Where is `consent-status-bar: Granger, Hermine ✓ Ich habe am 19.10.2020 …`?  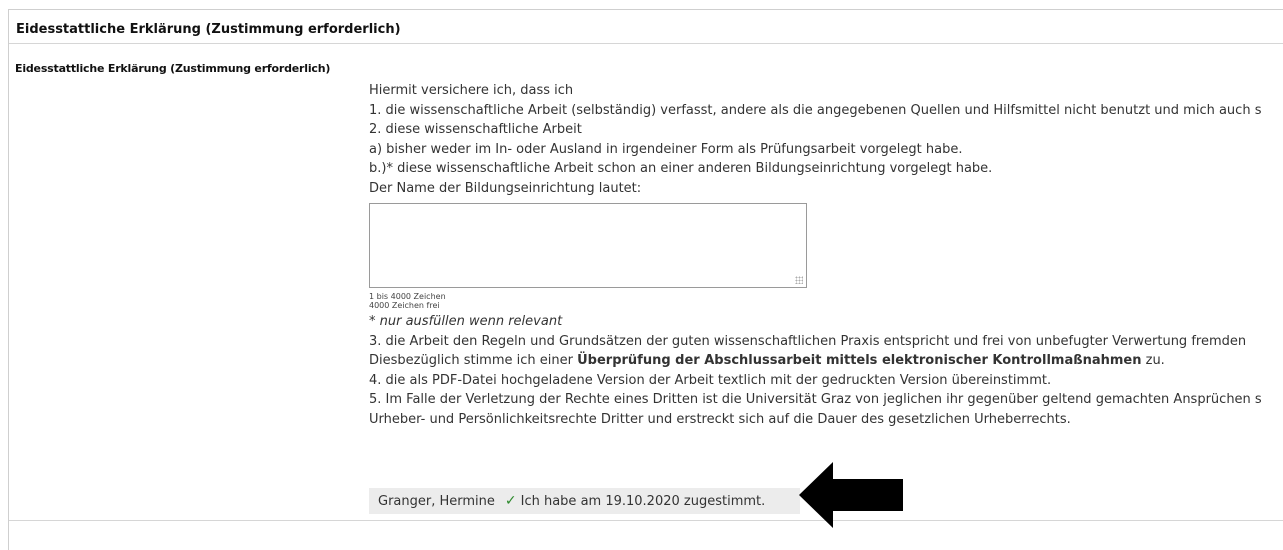 consent-status-bar: Granger, Hermine ✓ Ich habe am 19.10.2020 … is located at coordinates (584, 501).